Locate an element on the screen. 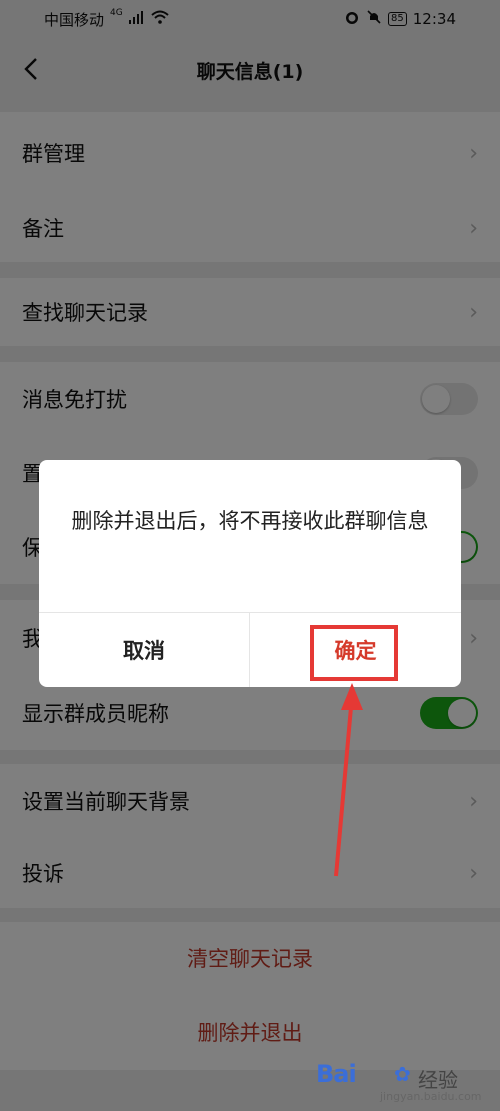 The width and height of the screenshot is (500, 1111). paw-icon: ✿ is located at coordinates (402, 1074).